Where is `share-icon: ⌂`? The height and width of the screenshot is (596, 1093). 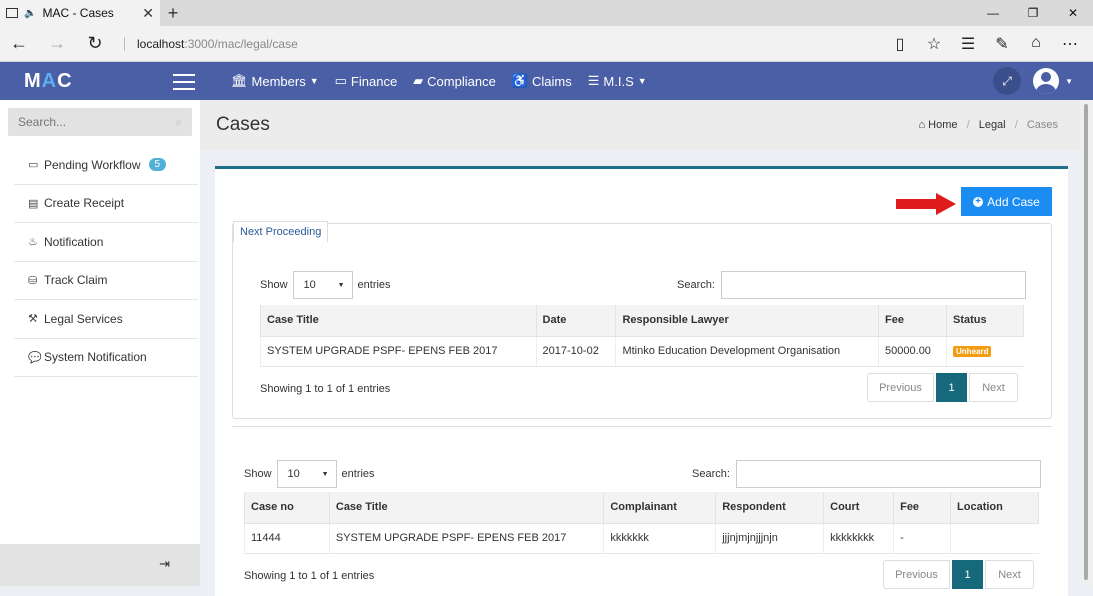
share-icon: ⌂ is located at coordinates (1036, 44).